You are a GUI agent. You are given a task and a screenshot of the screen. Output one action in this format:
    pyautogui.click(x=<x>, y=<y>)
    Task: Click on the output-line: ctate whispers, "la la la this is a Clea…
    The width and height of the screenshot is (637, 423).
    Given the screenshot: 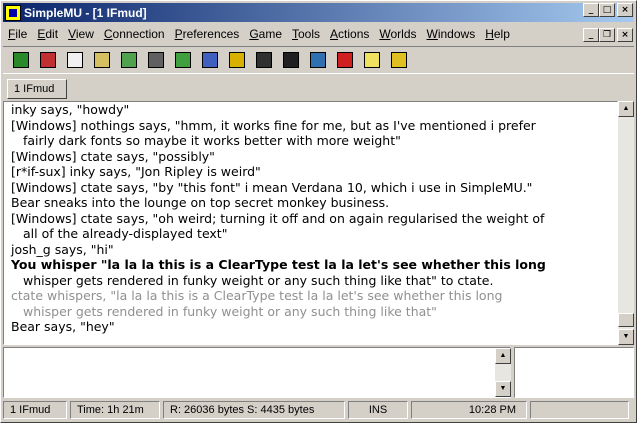 What is the action you would take?
    pyautogui.click(x=257, y=295)
    